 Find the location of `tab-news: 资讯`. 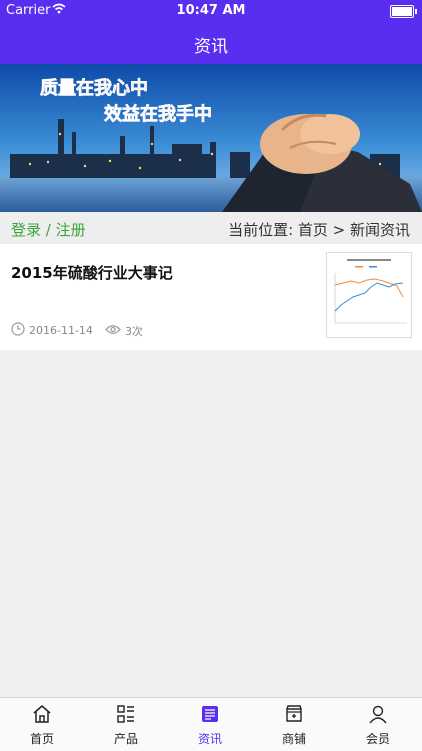

tab-news: 资讯 is located at coordinates (210, 724).